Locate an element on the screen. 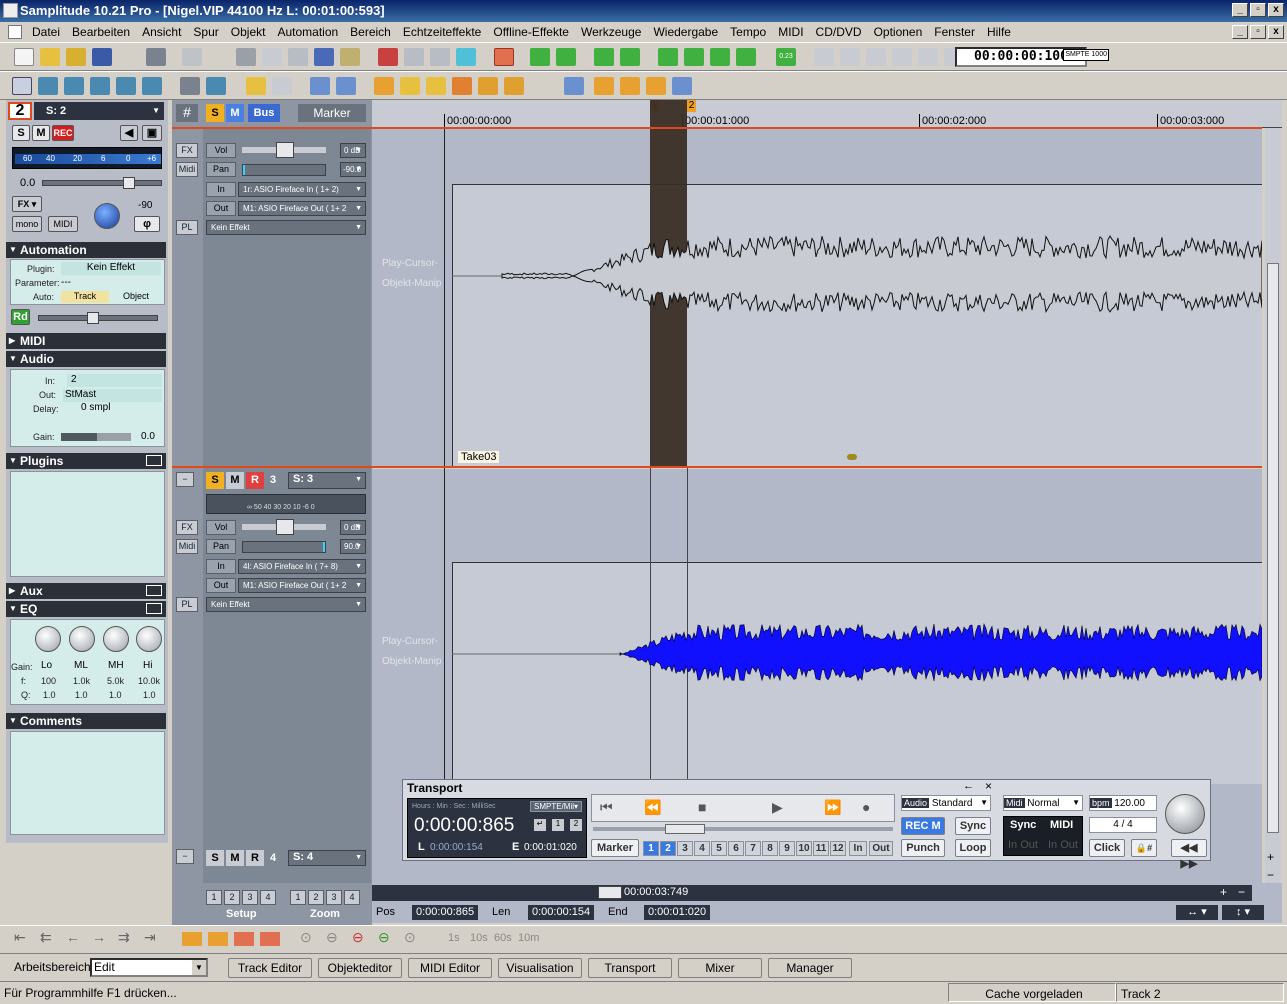 This screenshot has width=1287, height=1004. track1-pl-button: PL is located at coordinates (187, 227).